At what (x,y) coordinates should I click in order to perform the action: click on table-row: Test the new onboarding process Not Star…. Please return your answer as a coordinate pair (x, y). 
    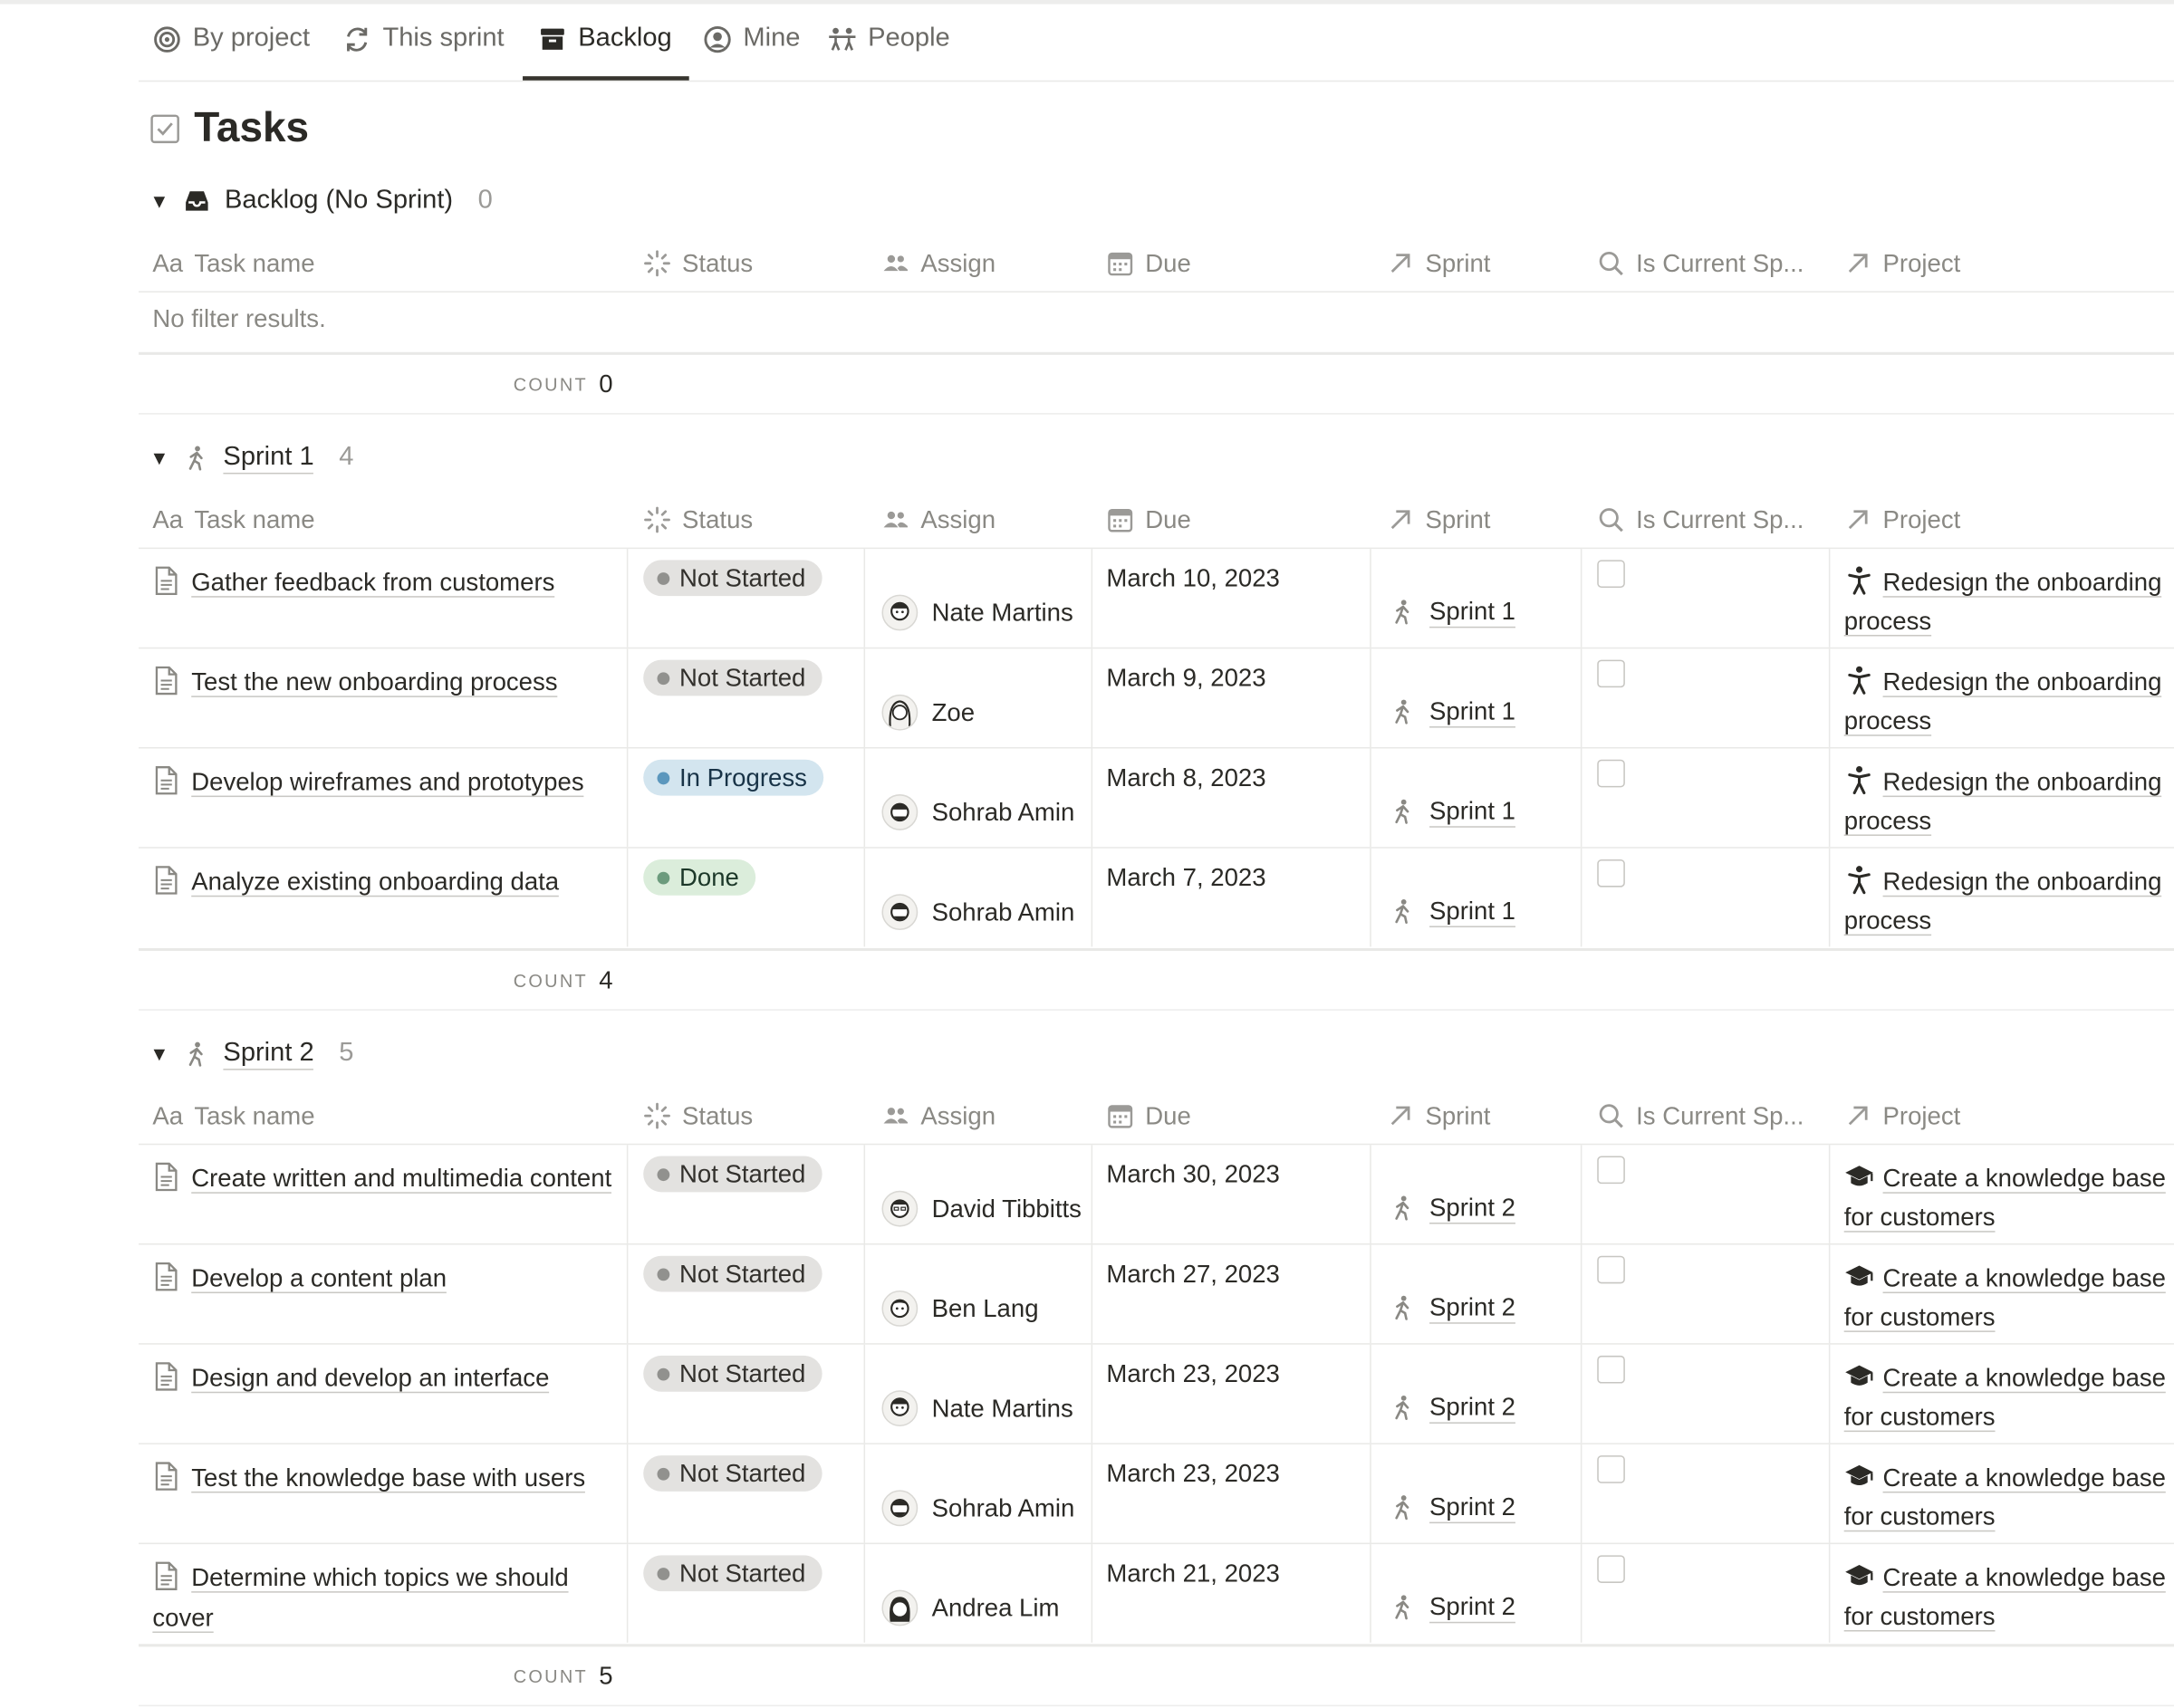
    Looking at the image, I should click on (1156, 698).